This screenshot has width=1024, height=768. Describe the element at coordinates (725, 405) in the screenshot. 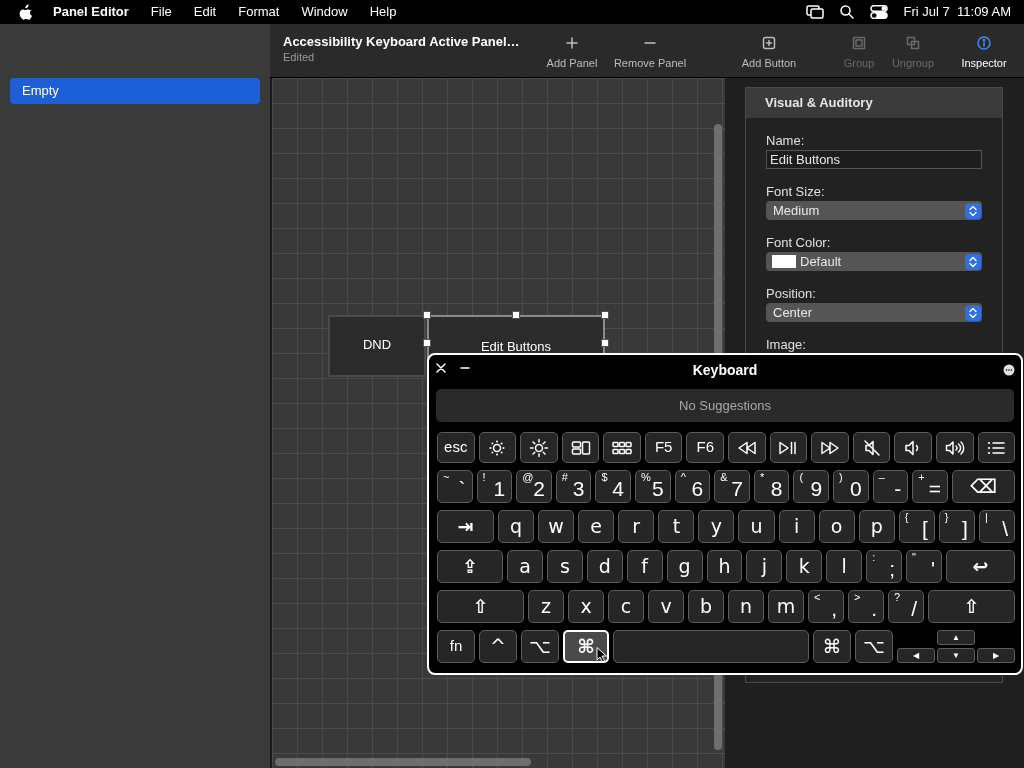

I see `suggestion-bar: No Suggestions` at that location.